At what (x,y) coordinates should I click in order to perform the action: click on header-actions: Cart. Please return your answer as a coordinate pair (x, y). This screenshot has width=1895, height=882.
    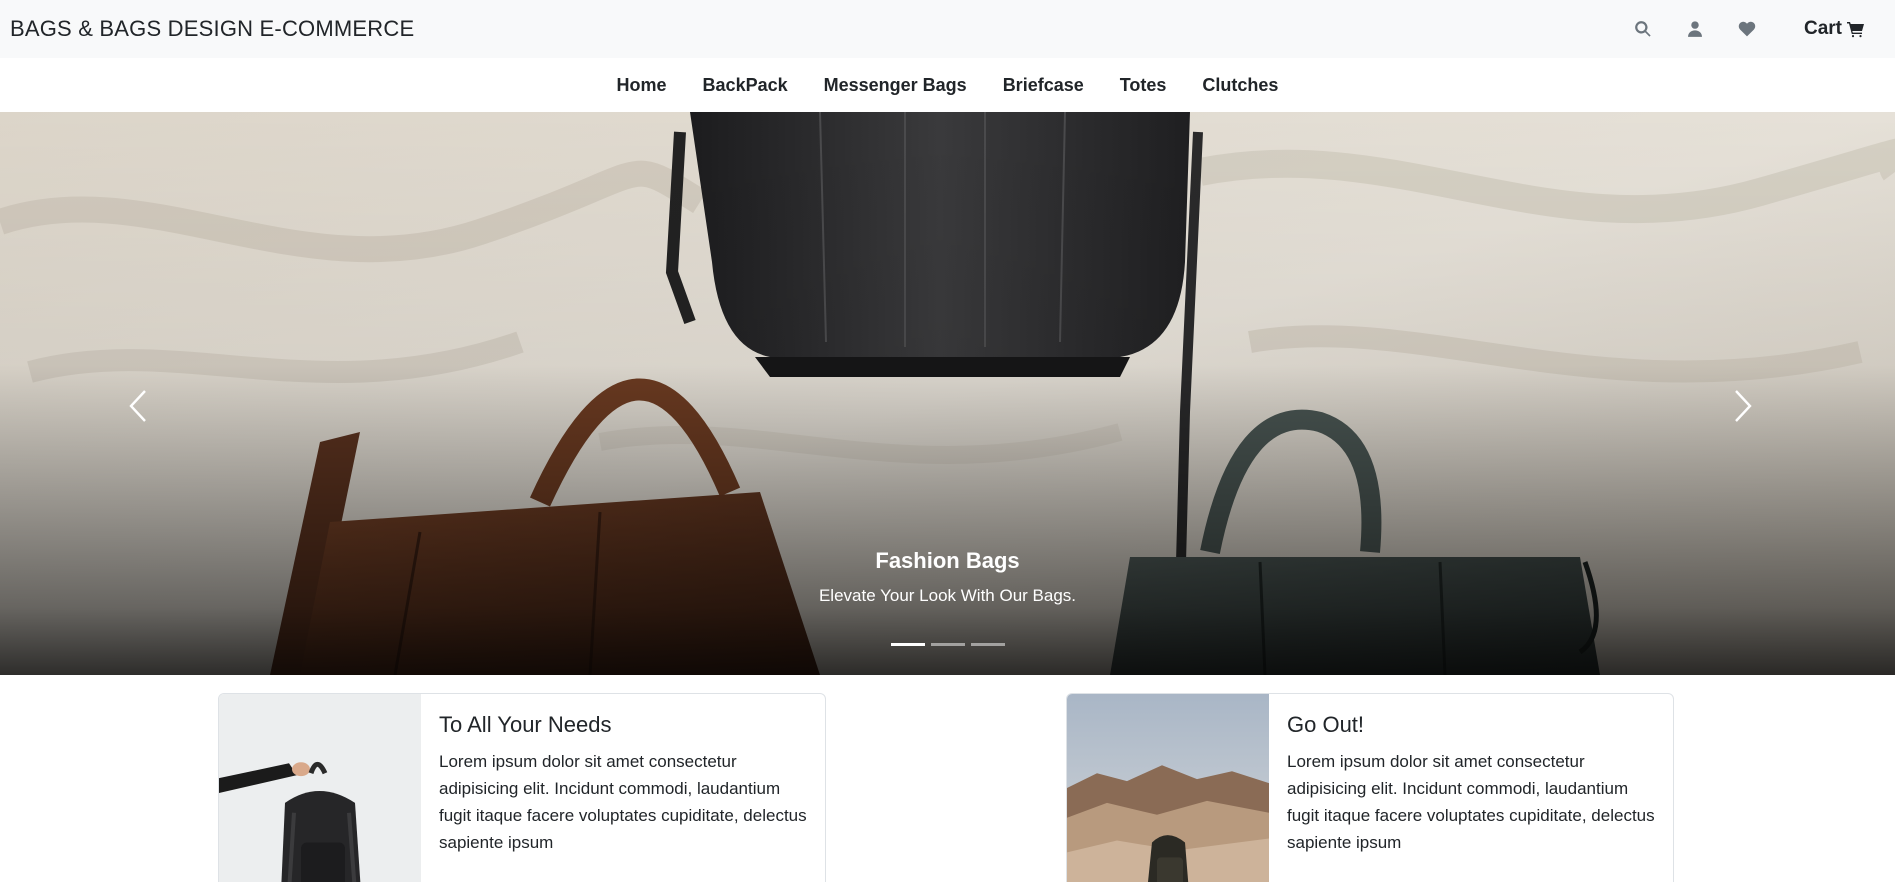
    Looking at the image, I should click on (1758, 29).